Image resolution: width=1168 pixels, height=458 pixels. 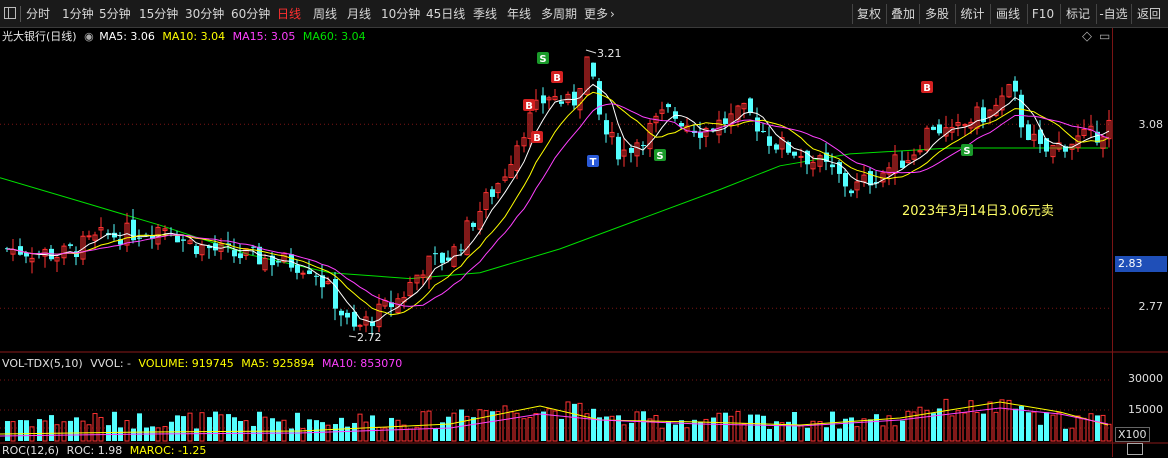 I want to click on vol-tick-15000: 15000, so click(x=1145, y=409).